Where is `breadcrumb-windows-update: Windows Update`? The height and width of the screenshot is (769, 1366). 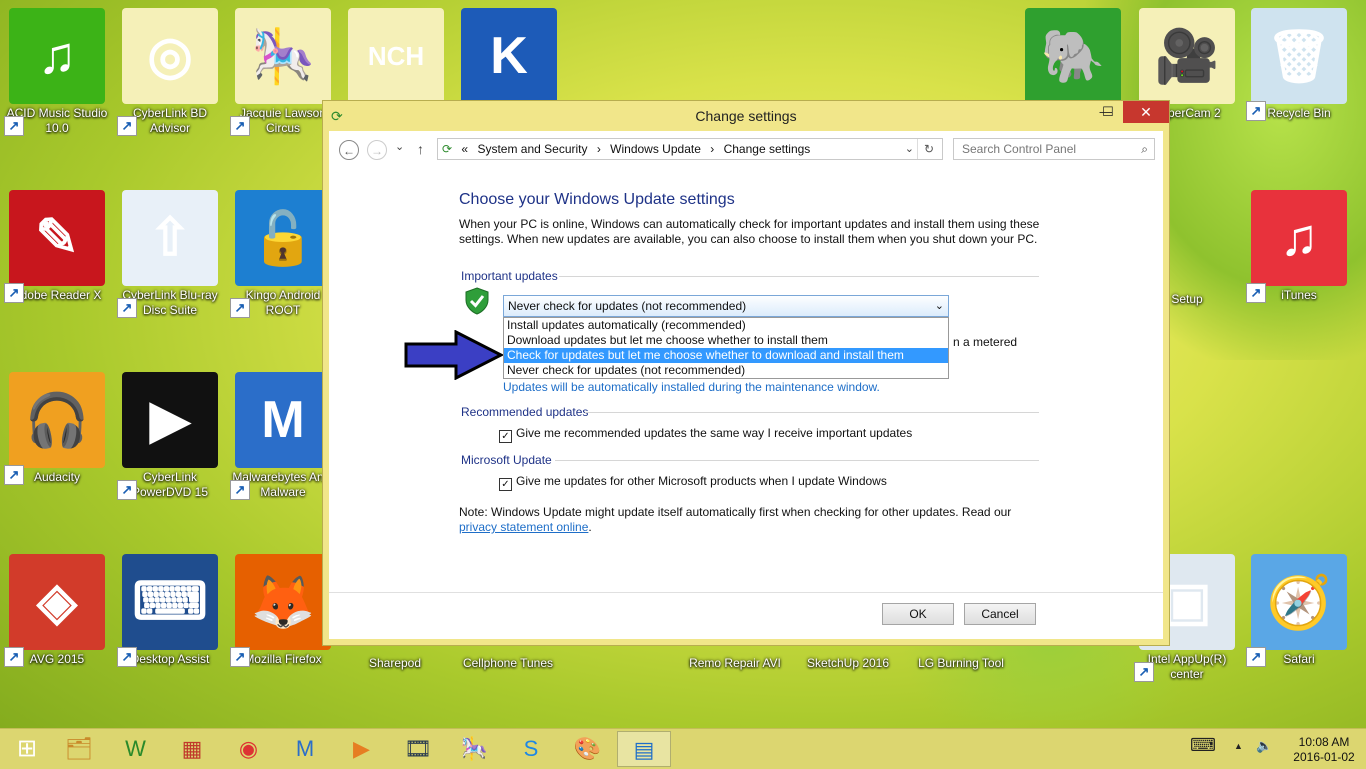
breadcrumb-windows-update: Windows Update is located at coordinates (655, 149).